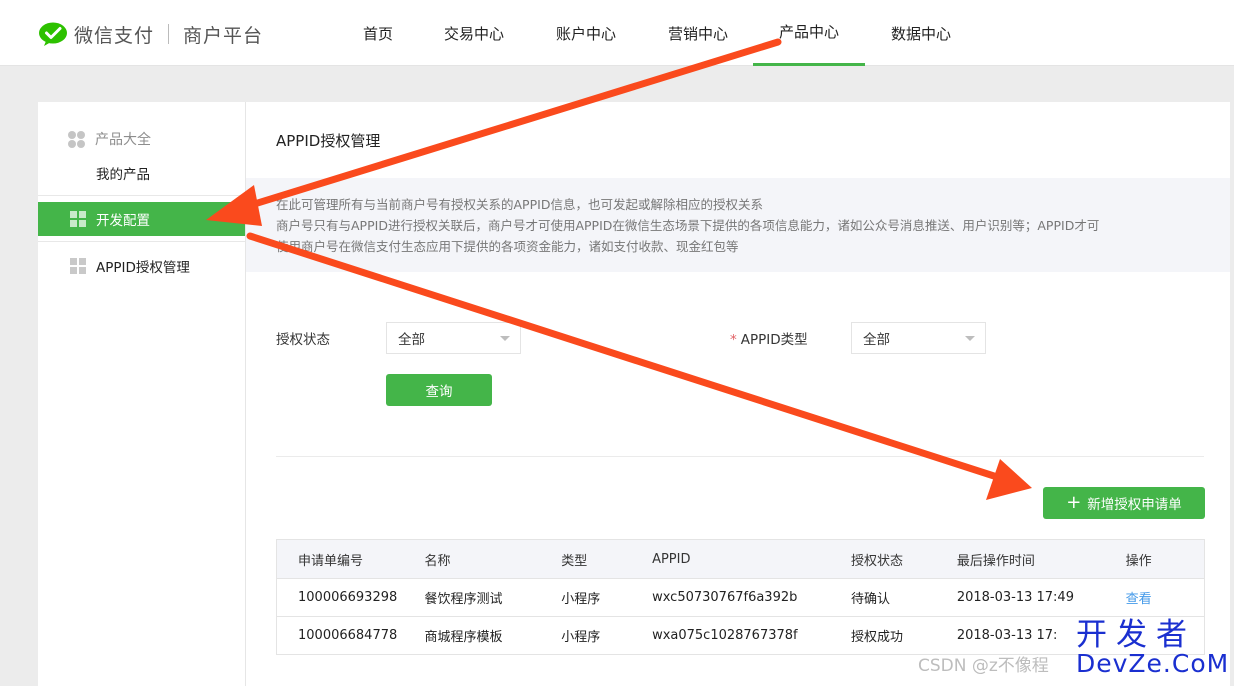 This screenshot has height=686, width=1234. What do you see at coordinates (1136, 635) in the screenshot?
I see `site-watermark-cn: 开发者` at bounding box center [1136, 635].